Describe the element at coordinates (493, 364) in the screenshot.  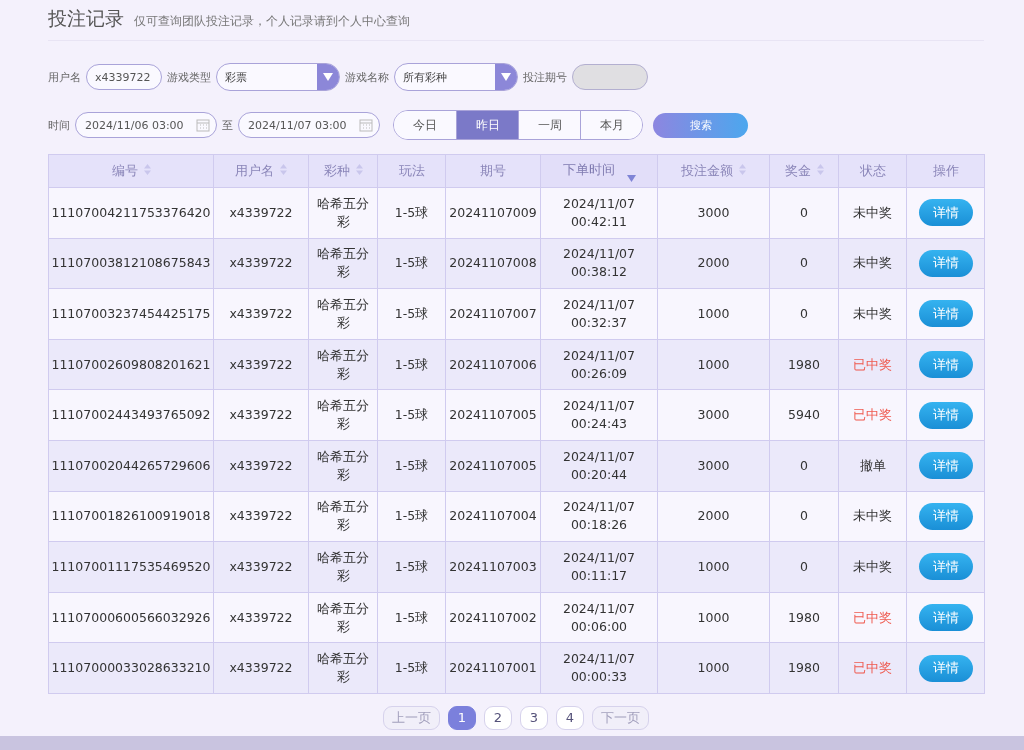
I see `table-cell: 20241107006` at that location.